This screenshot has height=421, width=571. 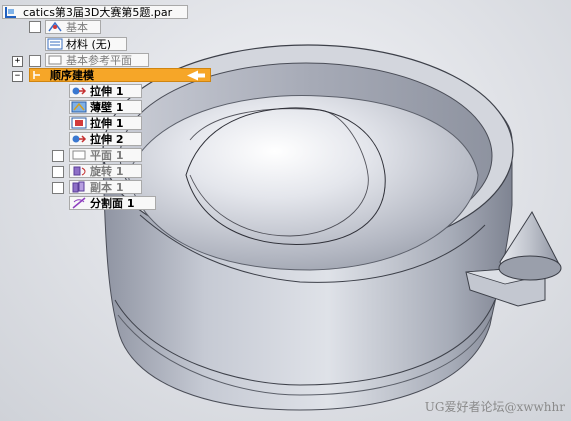 What do you see at coordinates (35, 27) in the screenshot?
I see `visibility-checkbox-base` at bounding box center [35, 27].